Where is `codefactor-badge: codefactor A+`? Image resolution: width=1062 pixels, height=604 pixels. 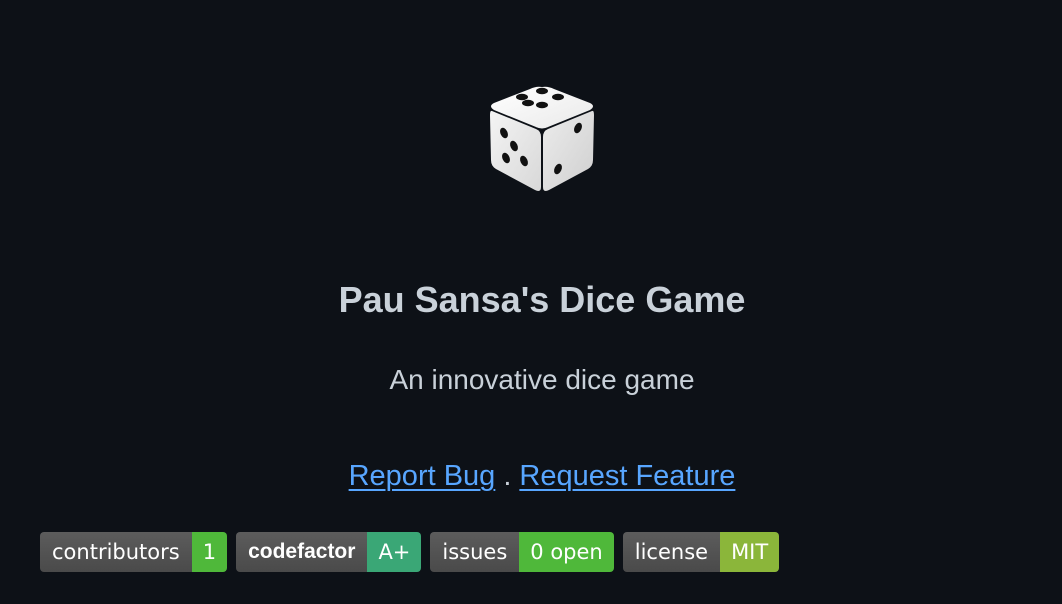
codefactor-badge: codefactor A+ is located at coordinates (329, 552).